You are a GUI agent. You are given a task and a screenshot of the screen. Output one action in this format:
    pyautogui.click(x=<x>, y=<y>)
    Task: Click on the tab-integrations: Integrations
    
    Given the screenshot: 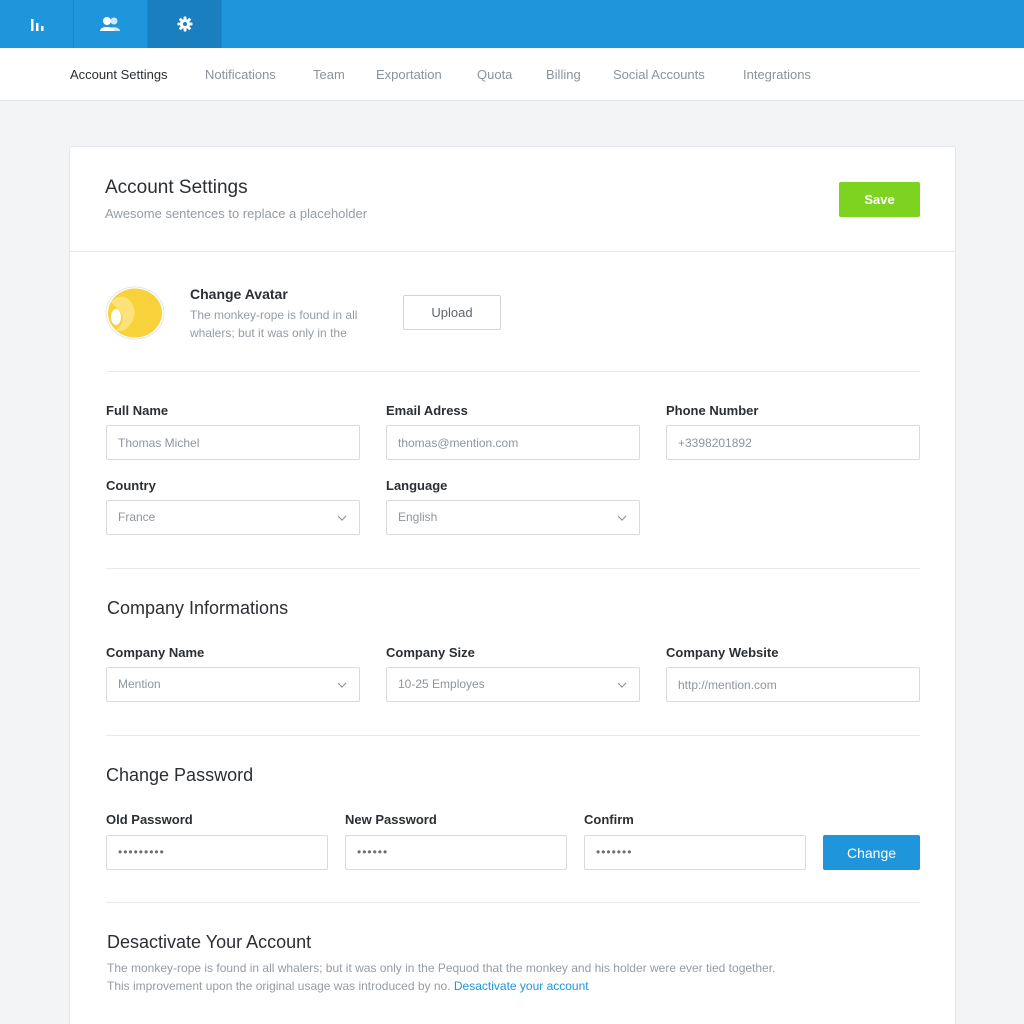 What is the action you would take?
    pyautogui.click(x=777, y=74)
    